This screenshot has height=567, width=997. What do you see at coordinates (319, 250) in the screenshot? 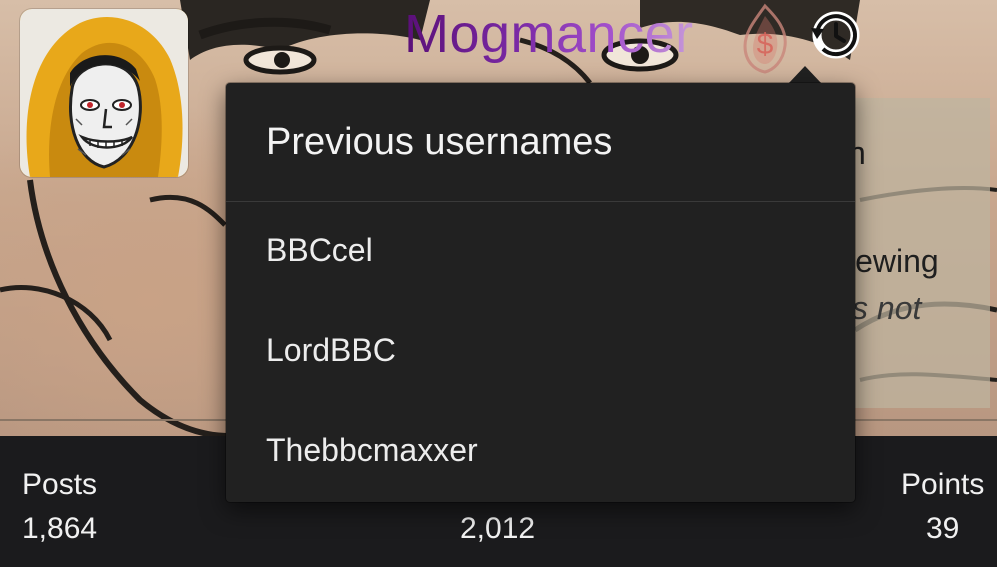
I see `previous-username-label: BBCcel` at bounding box center [319, 250].